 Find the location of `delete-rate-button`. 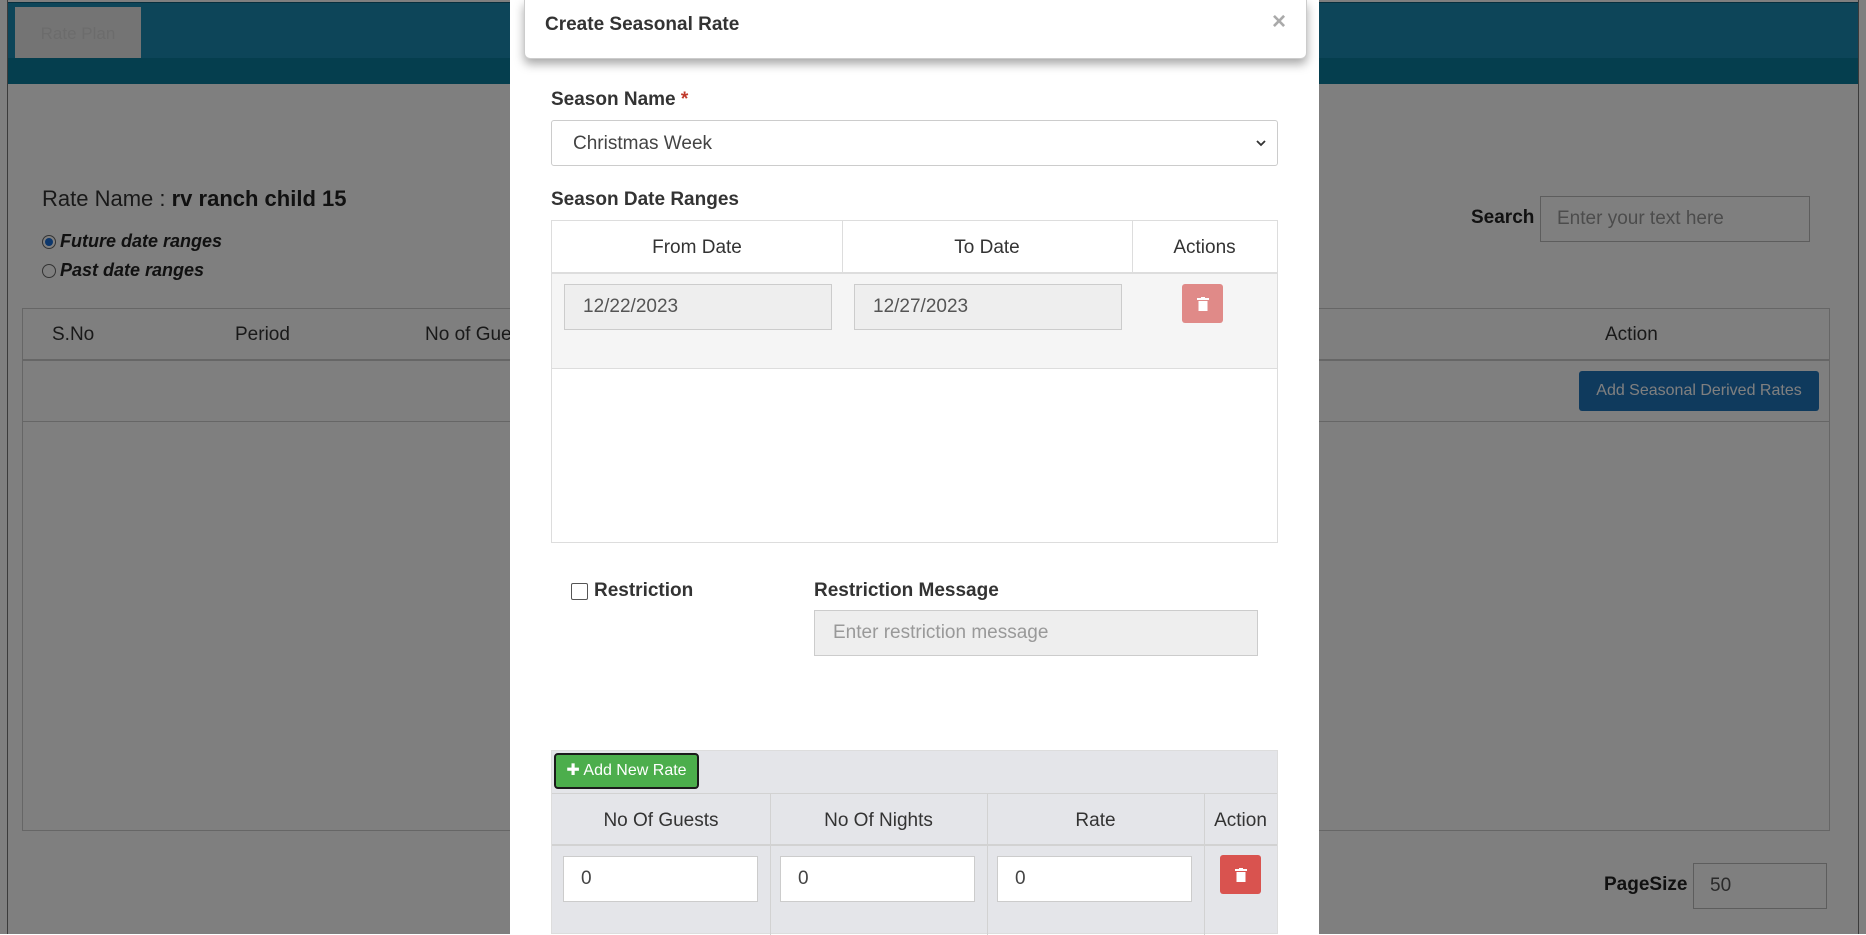

delete-rate-button is located at coordinates (1240, 874).